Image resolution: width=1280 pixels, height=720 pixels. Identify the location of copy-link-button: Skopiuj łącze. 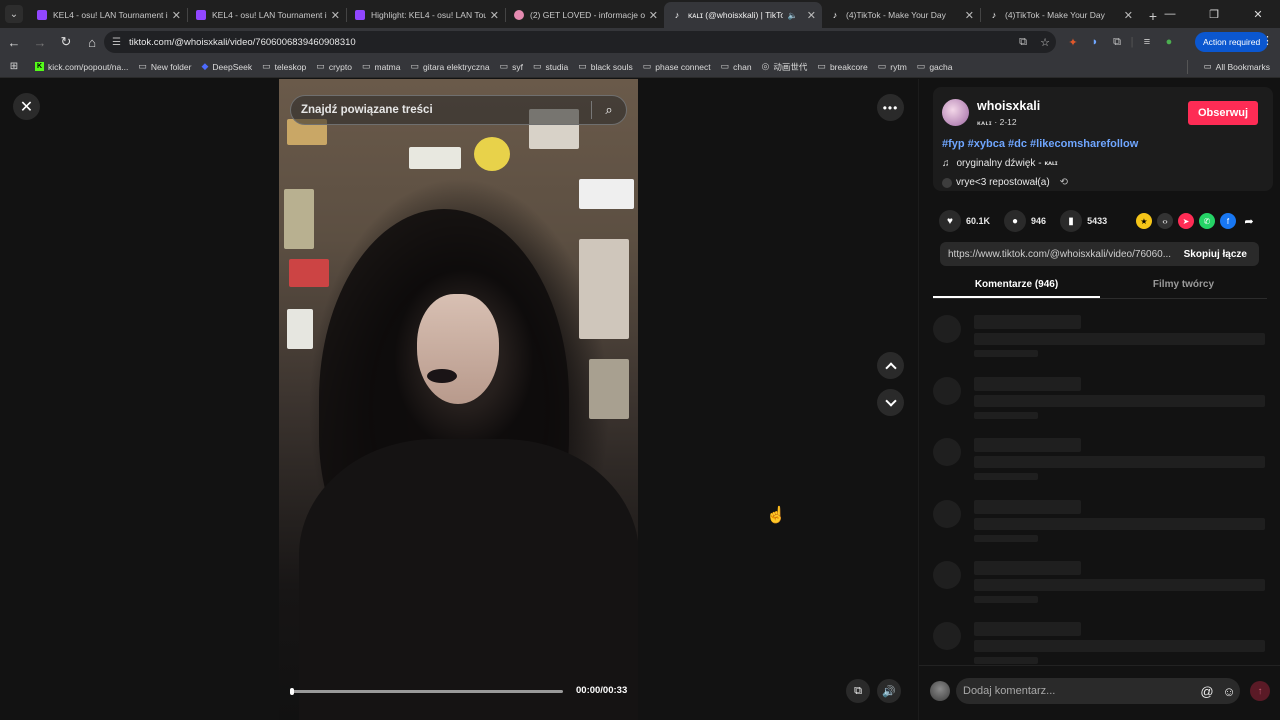
(1215, 254).